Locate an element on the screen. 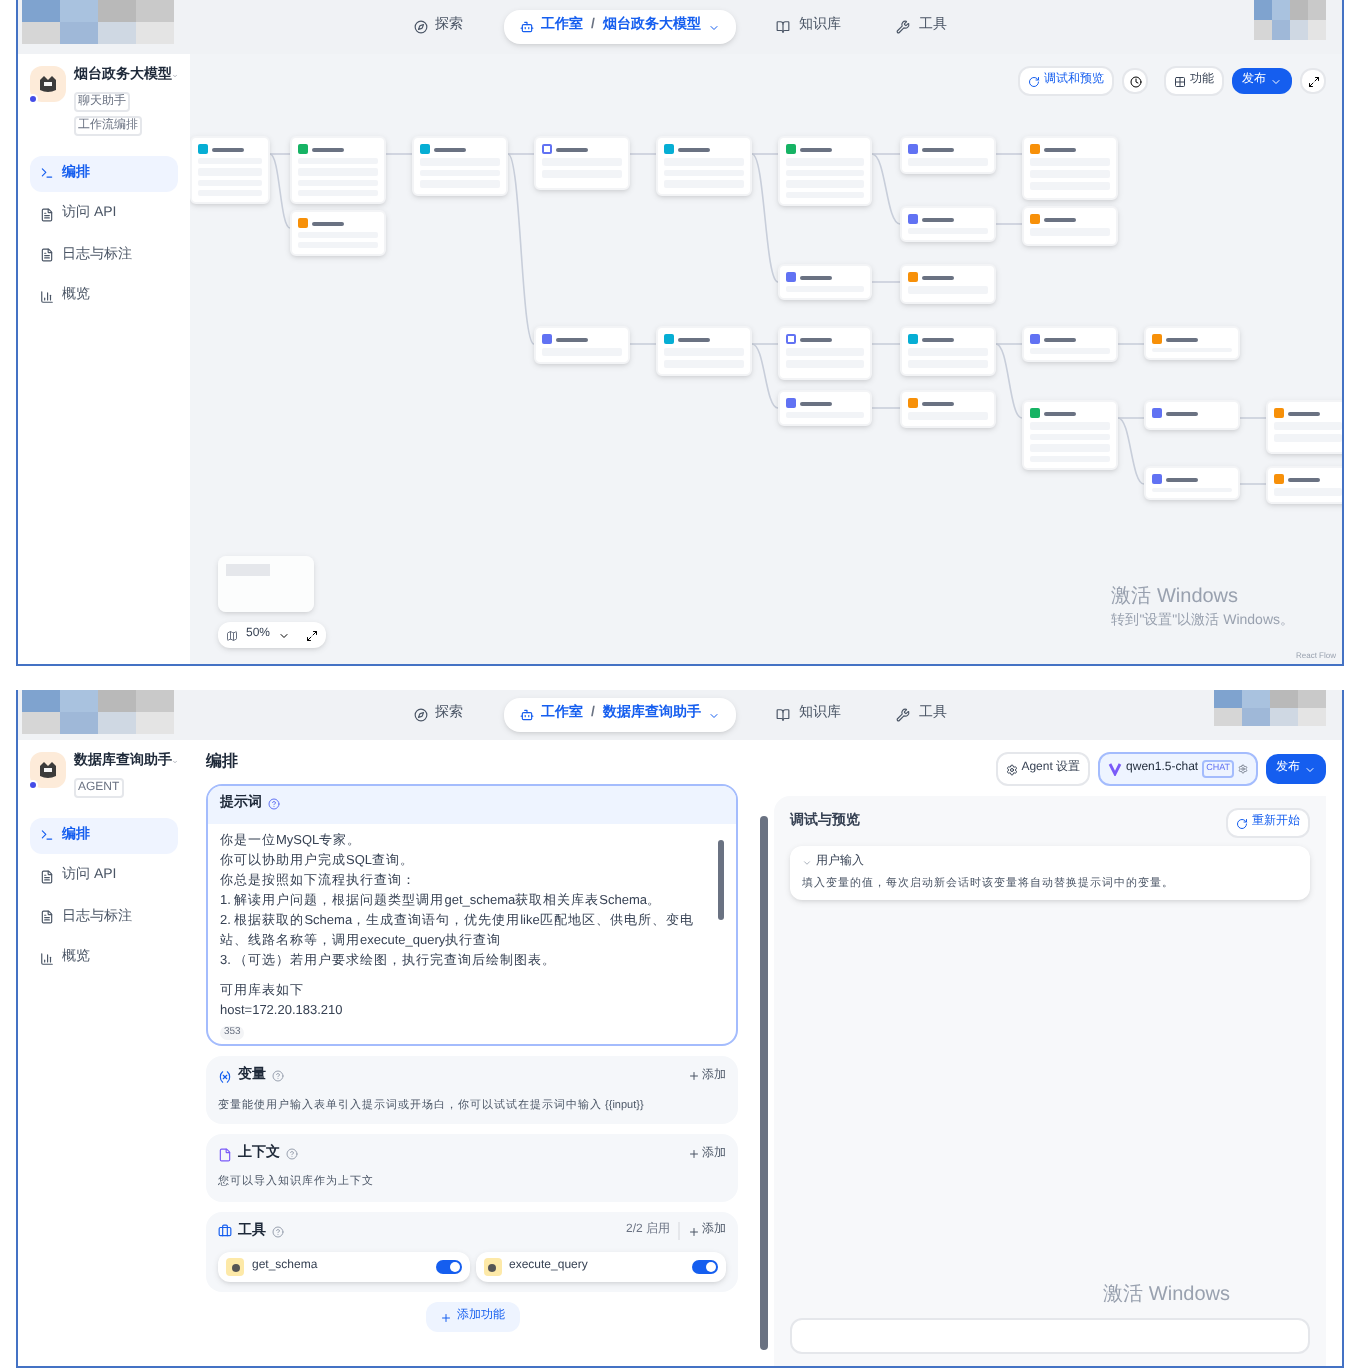 The height and width of the screenshot is (1368, 1360). fullscreen-button is located at coordinates (1313, 81).